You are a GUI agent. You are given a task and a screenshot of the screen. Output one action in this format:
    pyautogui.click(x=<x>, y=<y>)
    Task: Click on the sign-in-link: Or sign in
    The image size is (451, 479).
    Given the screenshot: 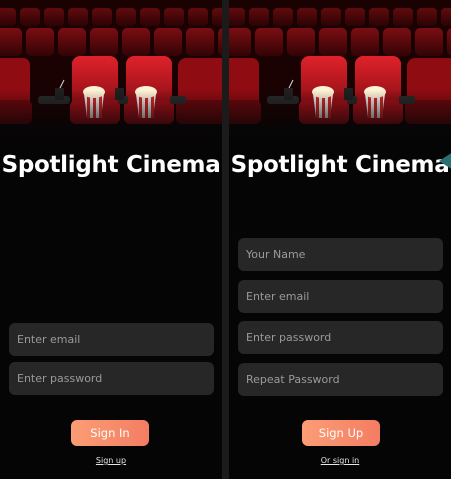 What is the action you would take?
    pyautogui.click(x=340, y=460)
    